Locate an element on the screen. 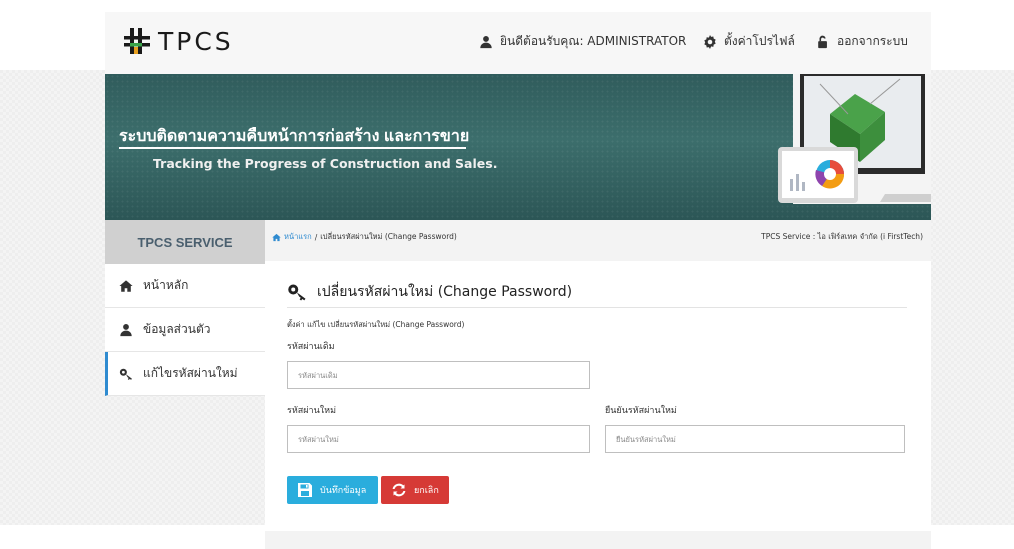 This screenshot has width=1014, height=549. logo-text: TPCS is located at coordinates (196, 41).